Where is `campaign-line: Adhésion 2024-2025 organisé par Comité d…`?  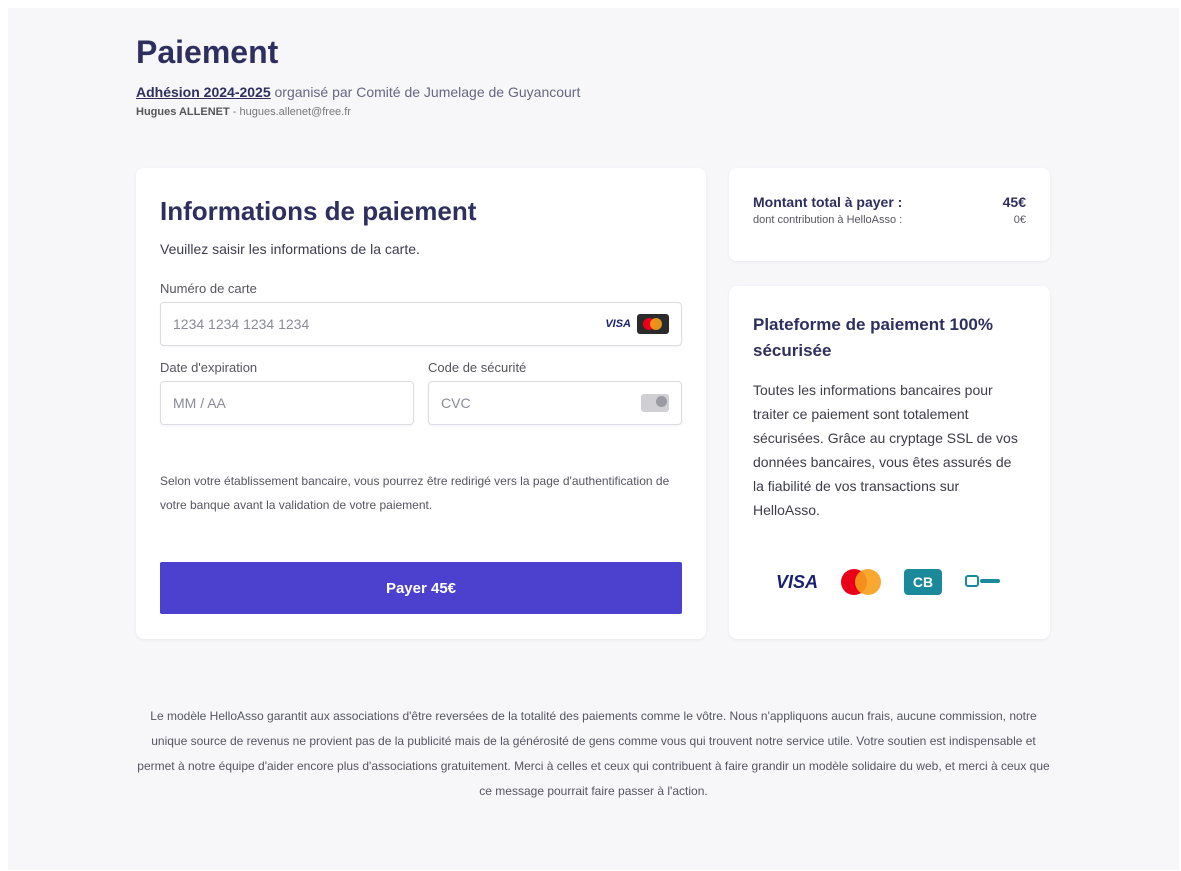 campaign-line: Adhésion 2024-2025 organisé par Comité d… is located at coordinates (486, 92).